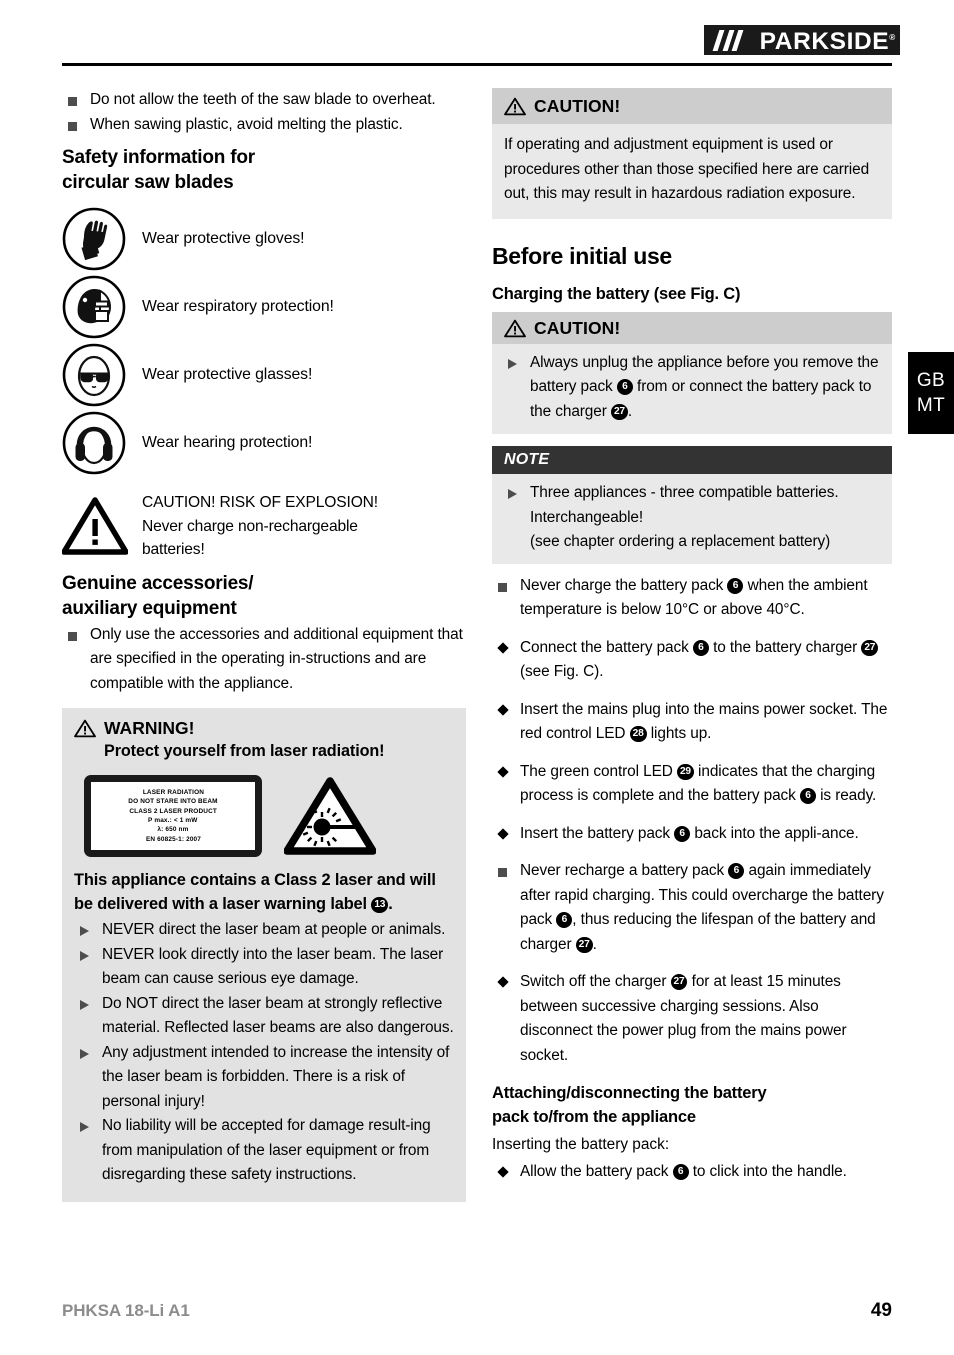 The image size is (954, 1355). Describe the element at coordinates (173, 811) in the screenshot. I see `laser-label-line-3: CLASS 2 LASER PRODUCT` at that location.